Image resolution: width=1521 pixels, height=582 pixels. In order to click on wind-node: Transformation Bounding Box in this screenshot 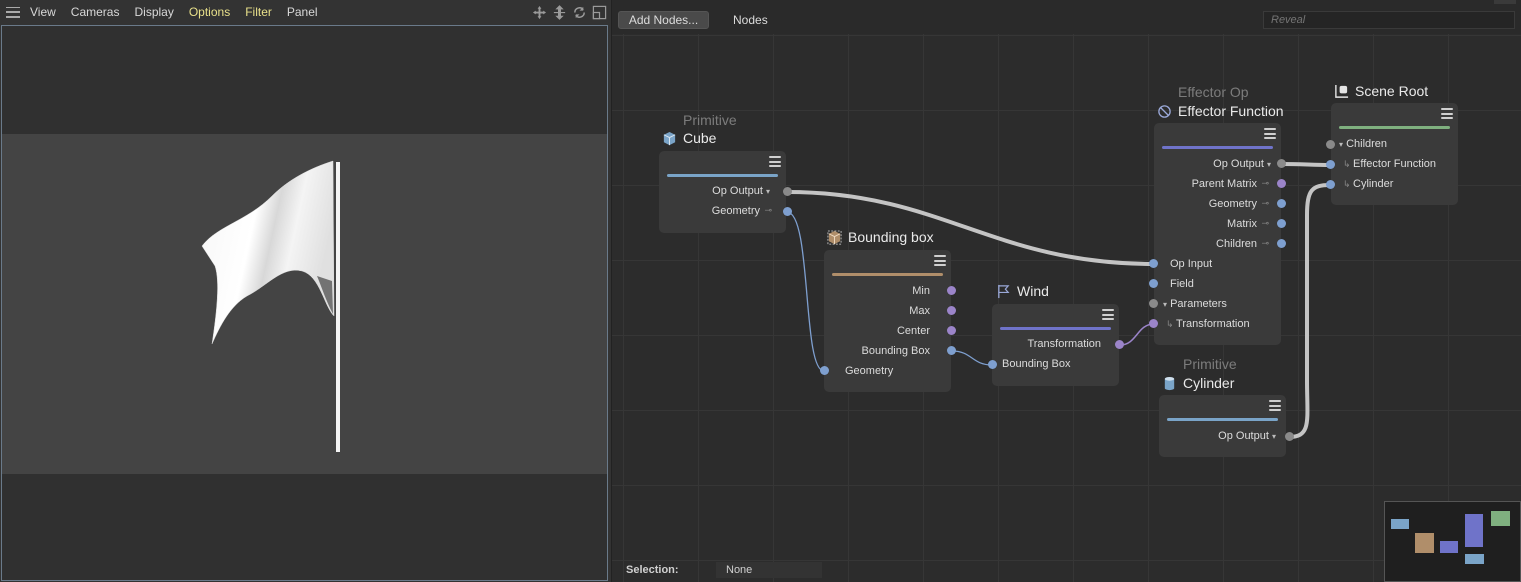, I will do `click(1055, 345)`.